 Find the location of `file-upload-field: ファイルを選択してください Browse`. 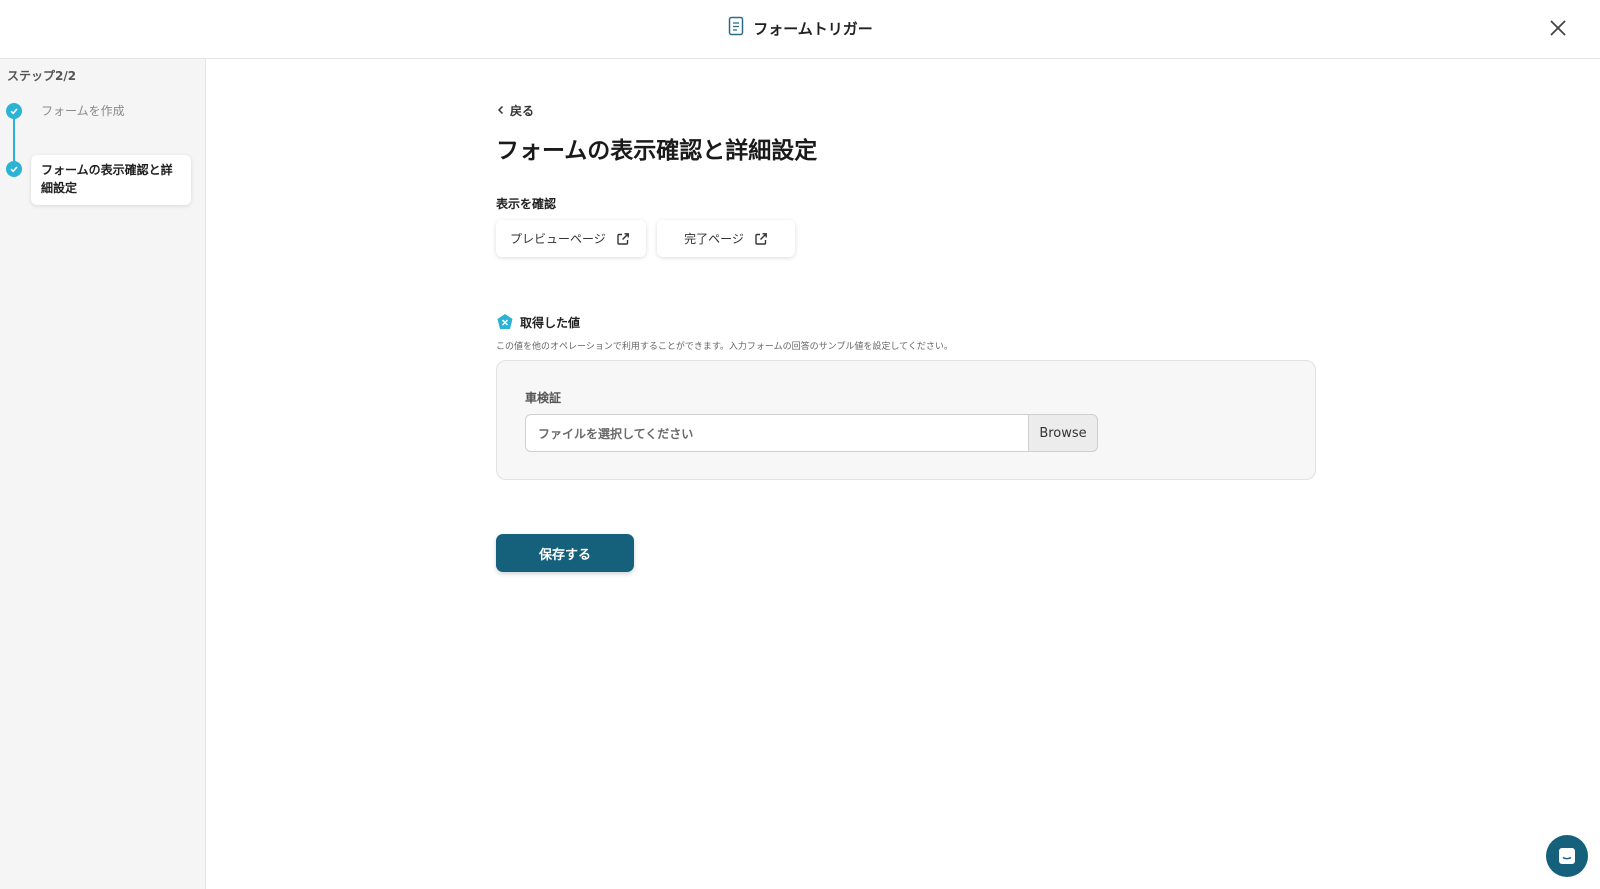

file-upload-field: ファイルを選択してください Browse is located at coordinates (811, 433).